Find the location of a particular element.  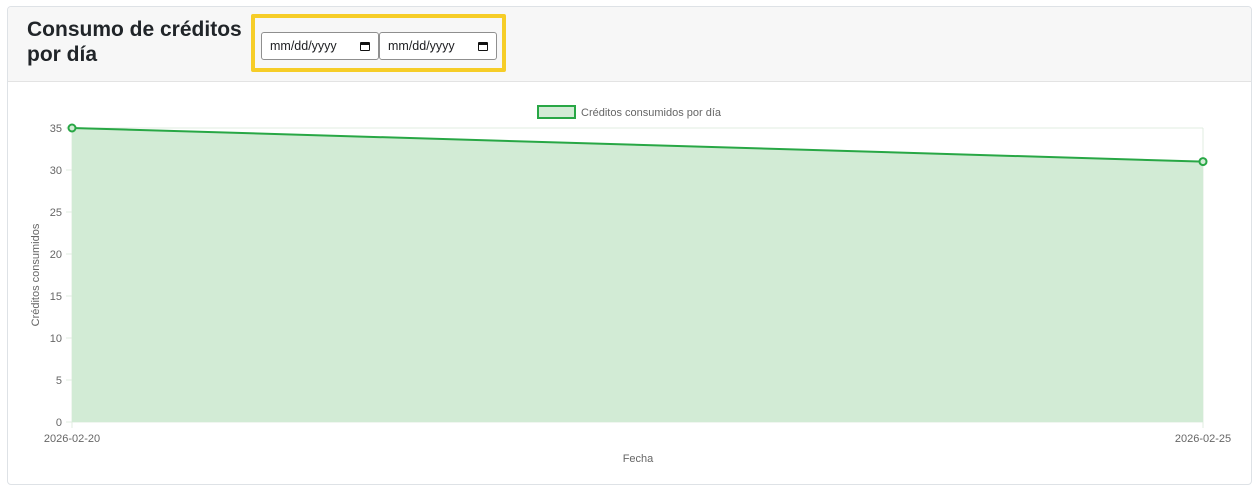

y-tick-label: 15 is located at coordinates (56, 297).